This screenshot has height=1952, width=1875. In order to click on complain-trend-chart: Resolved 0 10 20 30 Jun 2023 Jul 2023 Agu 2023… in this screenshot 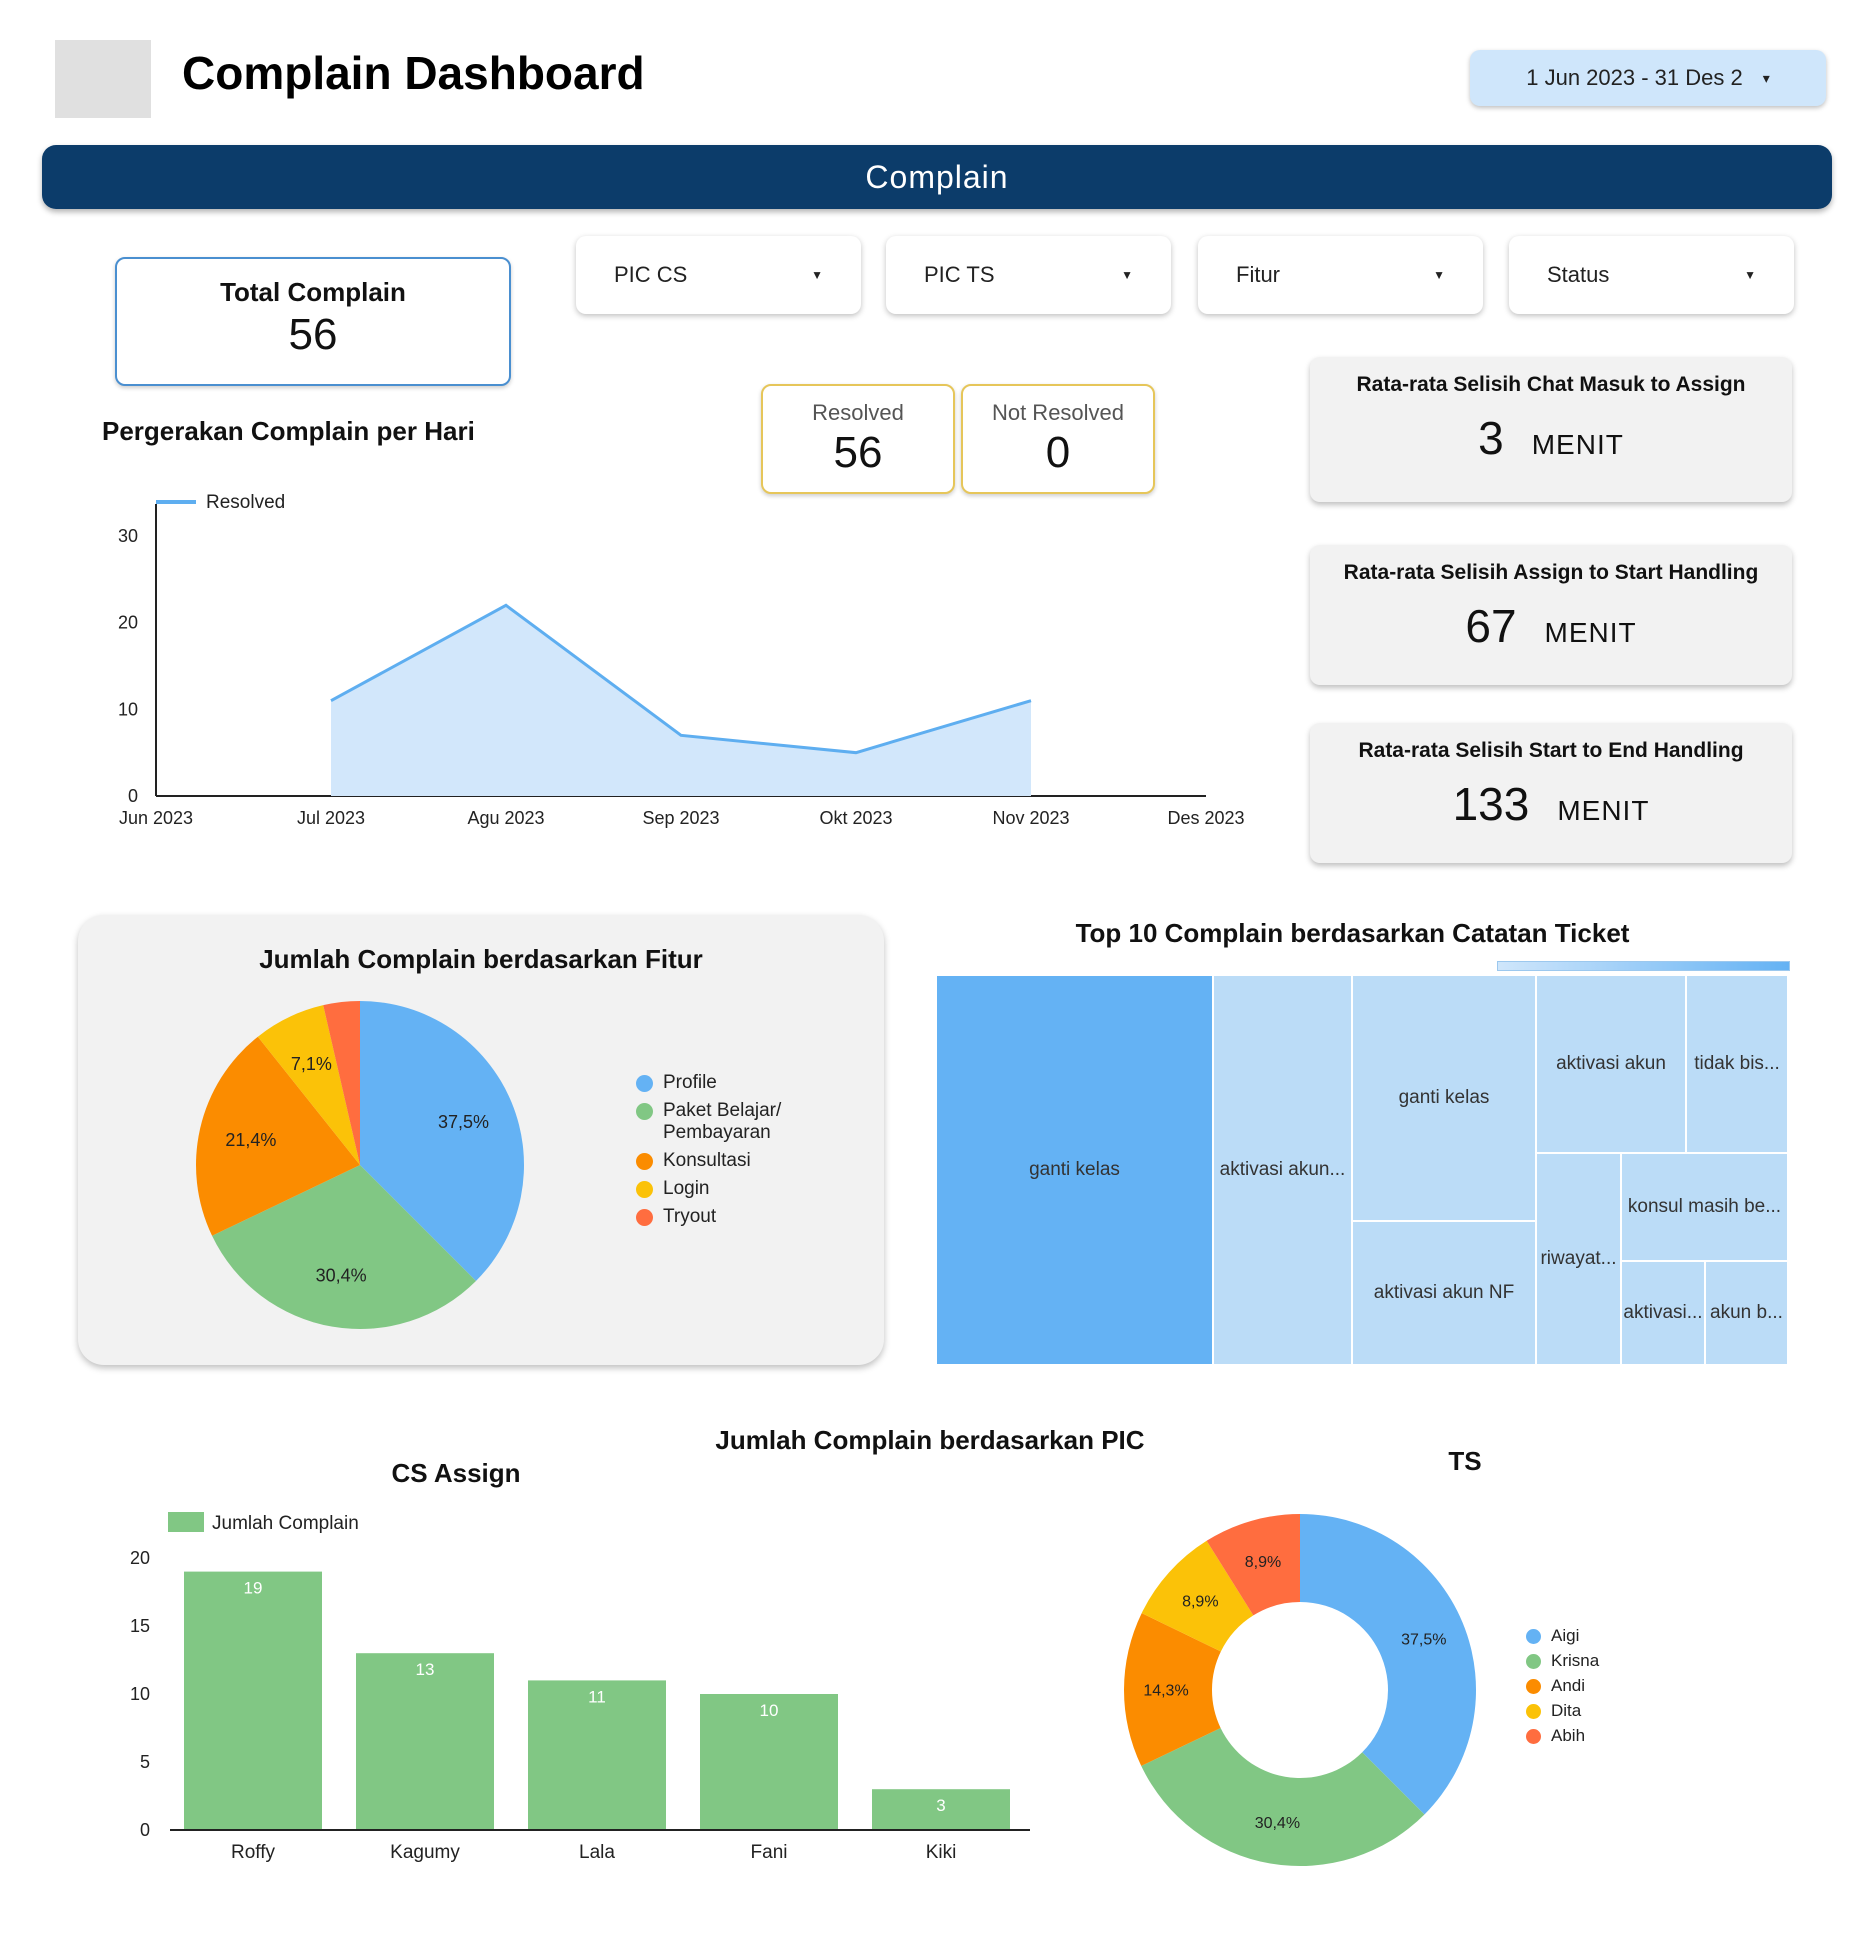, I will do `click(681, 660)`.